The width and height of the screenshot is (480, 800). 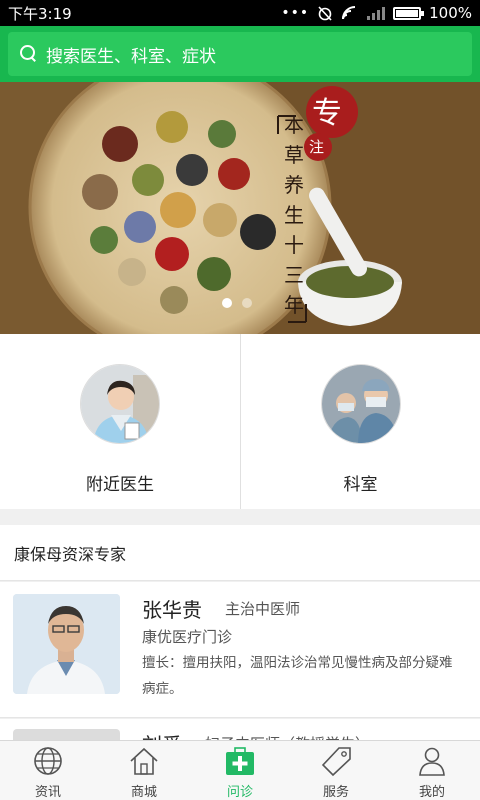 I want to click on person-icon, so click(x=432, y=761).